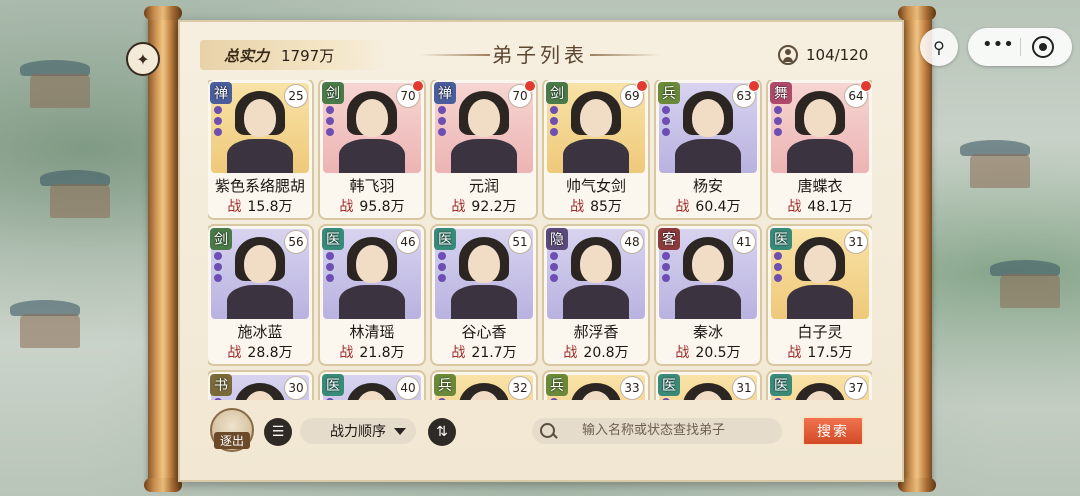 The height and width of the screenshot is (496, 1080). What do you see at coordinates (669, 239) in the screenshot?
I see `class-badge: 客` at bounding box center [669, 239].